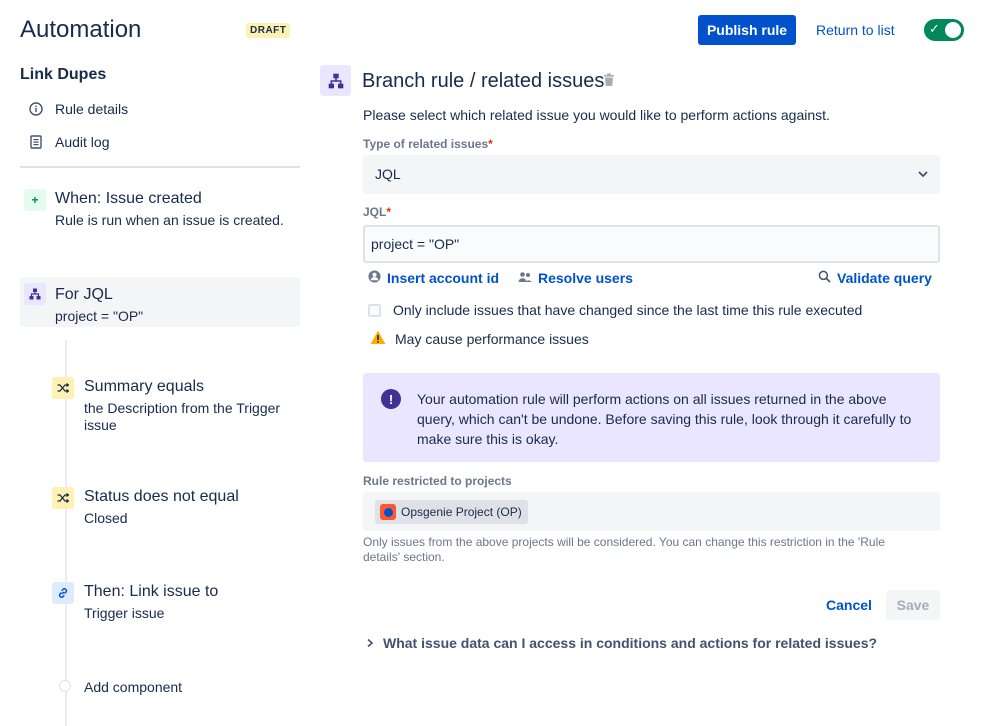 The image size is (998, 726). What do you see at coordinates (144, 387) in the screenshot?
I see `component-title: Summary equals` at bounding box center [144, 387].